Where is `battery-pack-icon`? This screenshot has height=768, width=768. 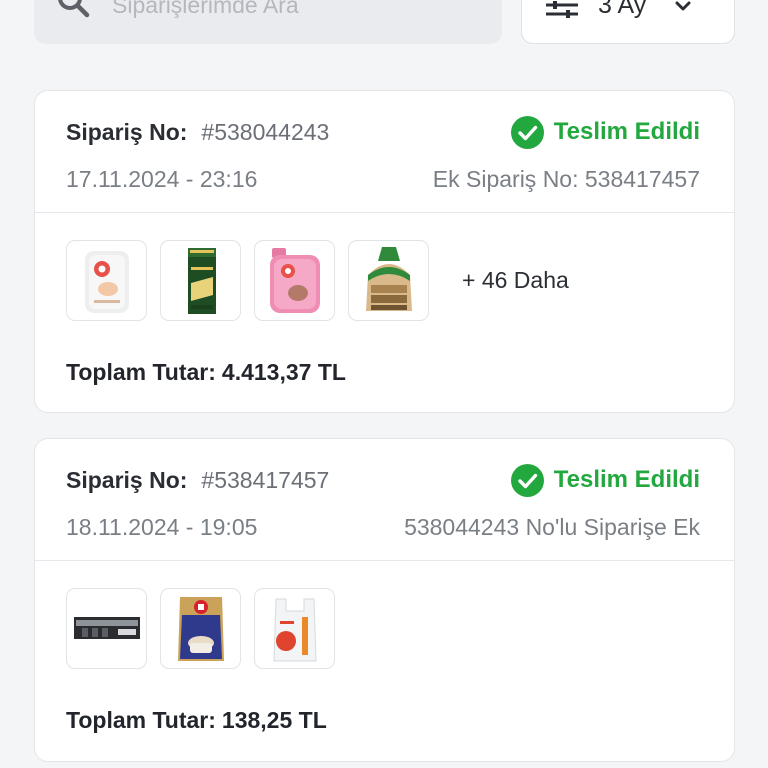
battery-pack-icon is located at coordinates (106, 628).